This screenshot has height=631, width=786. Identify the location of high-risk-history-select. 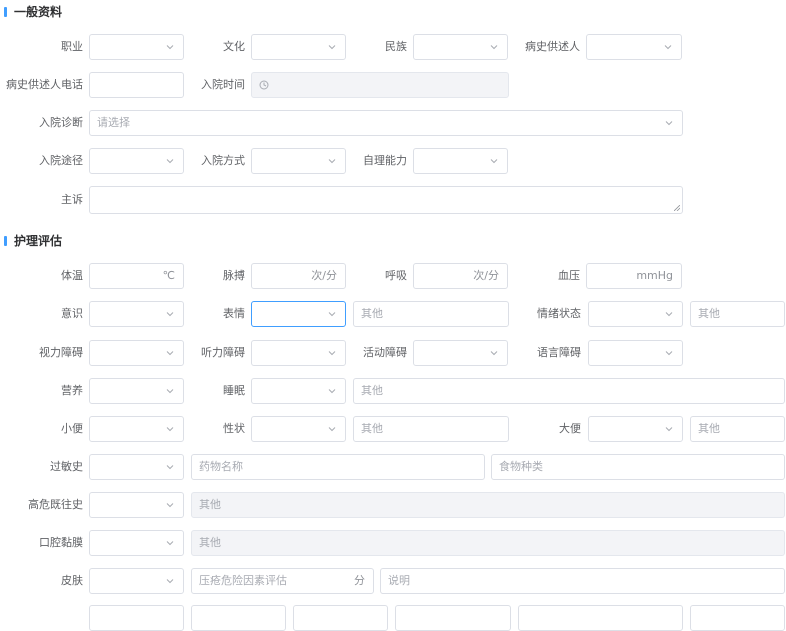
(136, 505).